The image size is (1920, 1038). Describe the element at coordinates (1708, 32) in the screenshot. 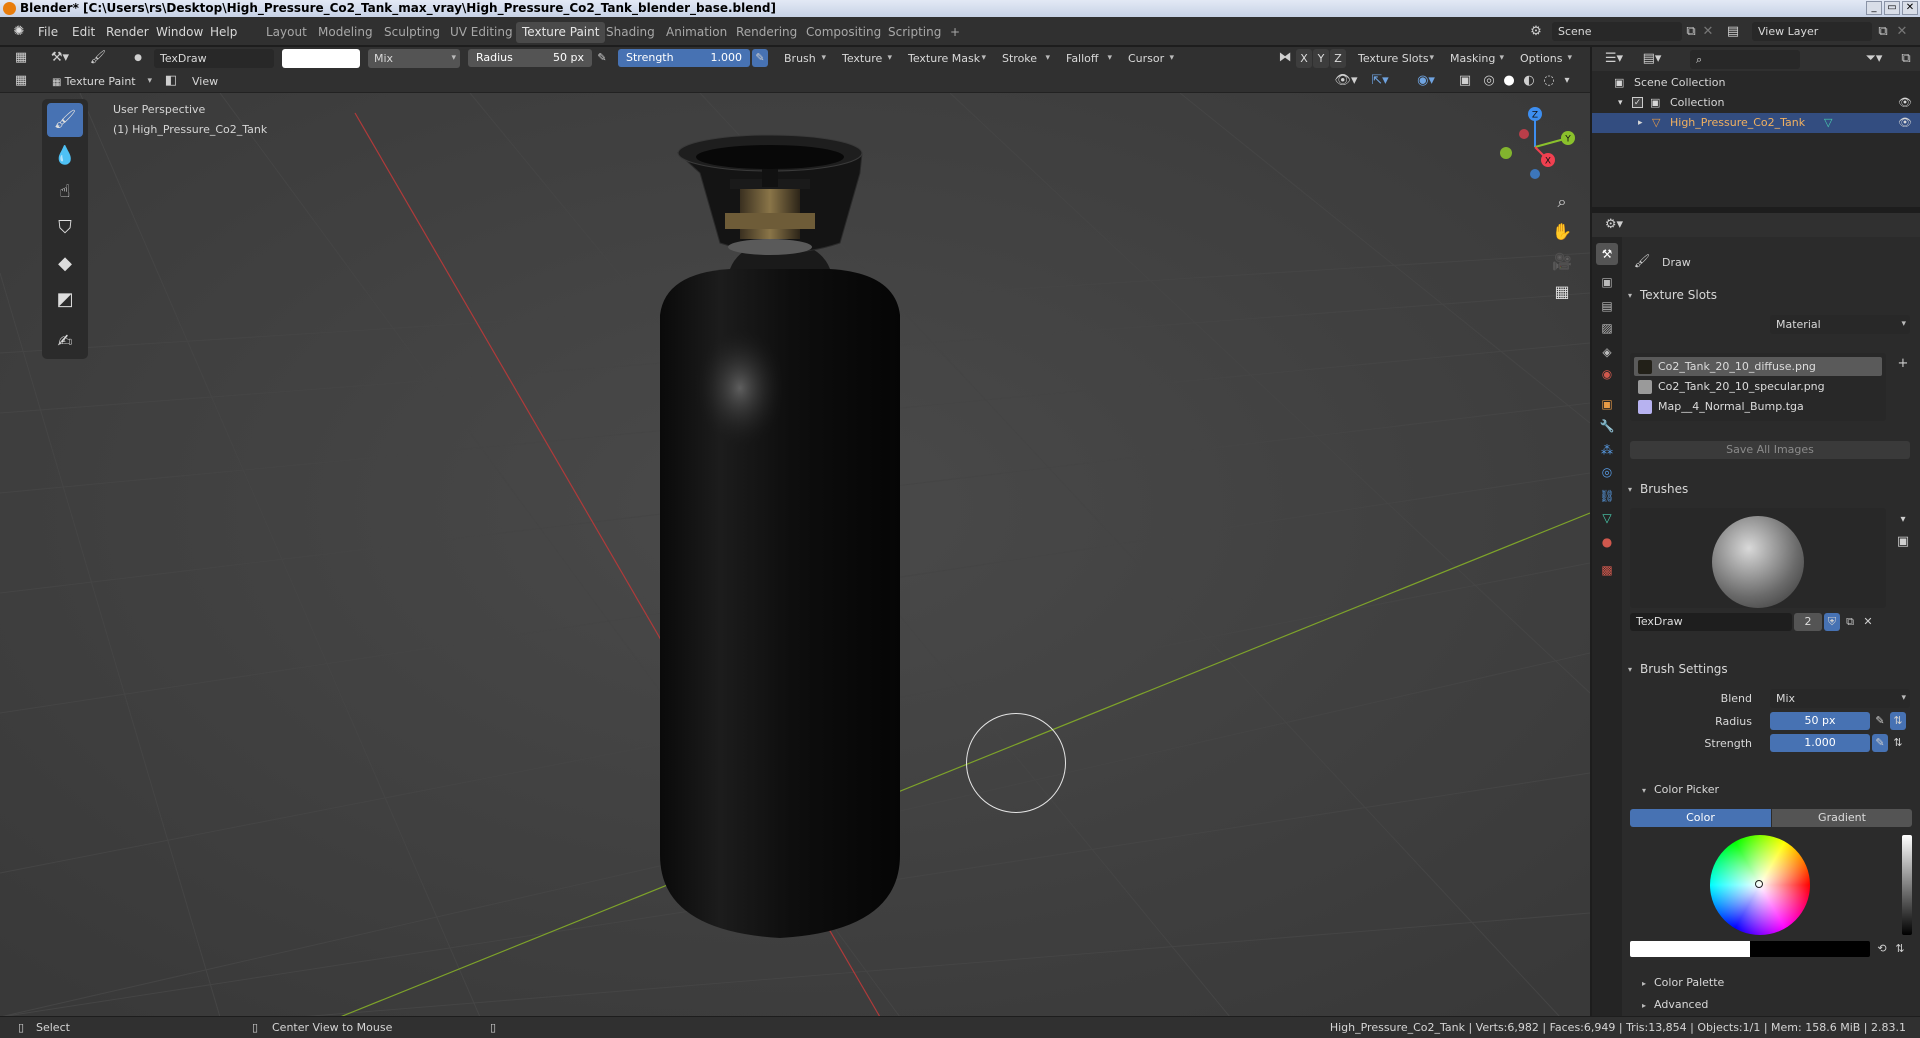

I see `delete-scene-icon: ✕` at that location.